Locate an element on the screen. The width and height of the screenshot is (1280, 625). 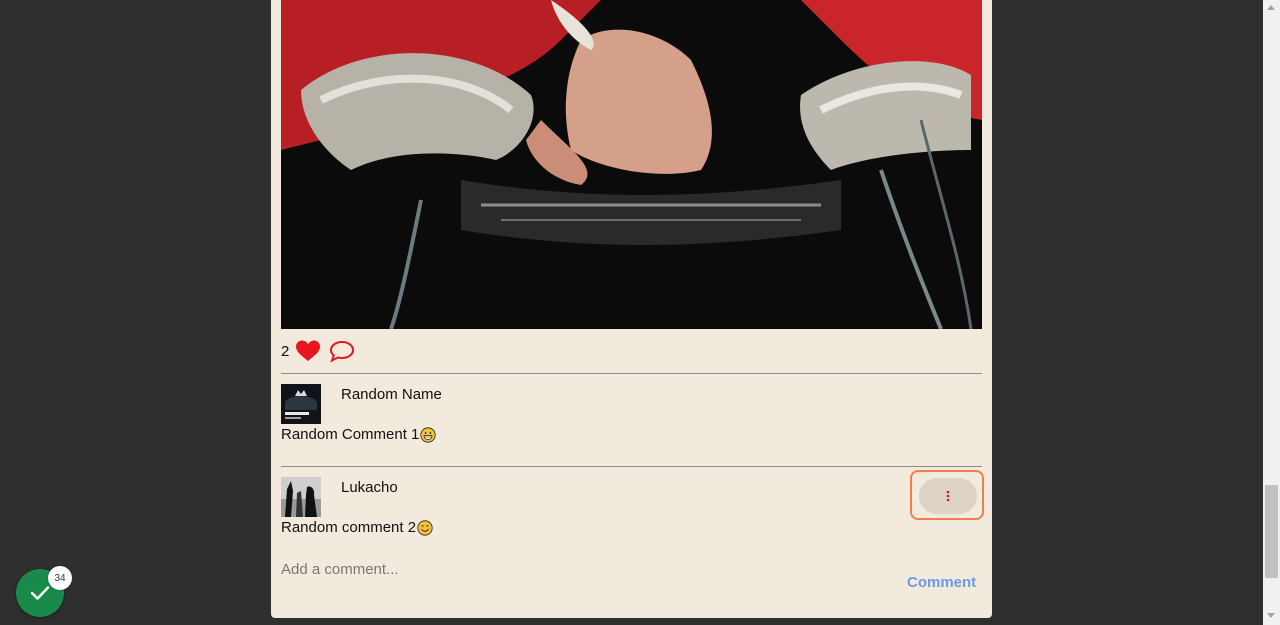
like-count: 2 is located at coordinates (285, 351).